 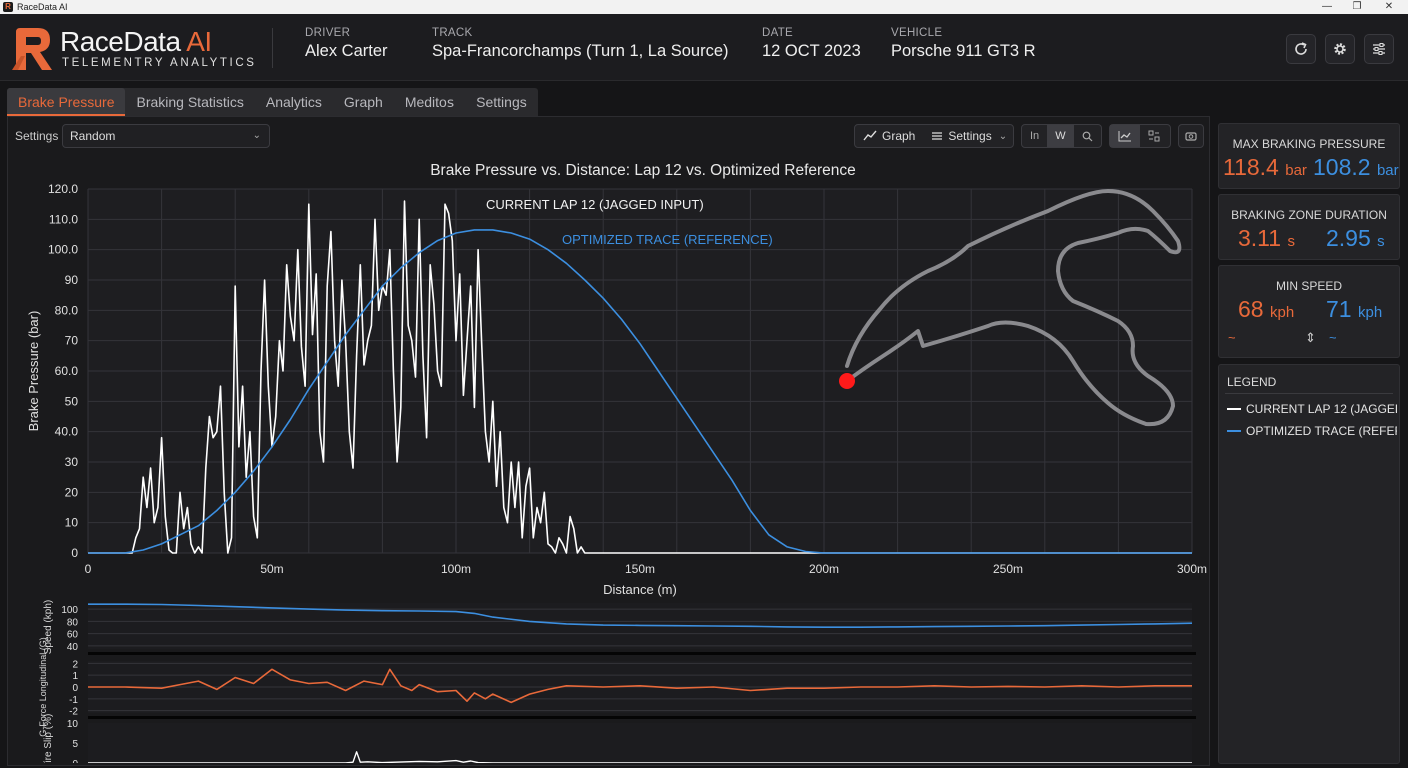 What do you see at coordinates (73, 647) in the screenshot?
I see `y-tick-label: 40` at bounding box center [73, 647].